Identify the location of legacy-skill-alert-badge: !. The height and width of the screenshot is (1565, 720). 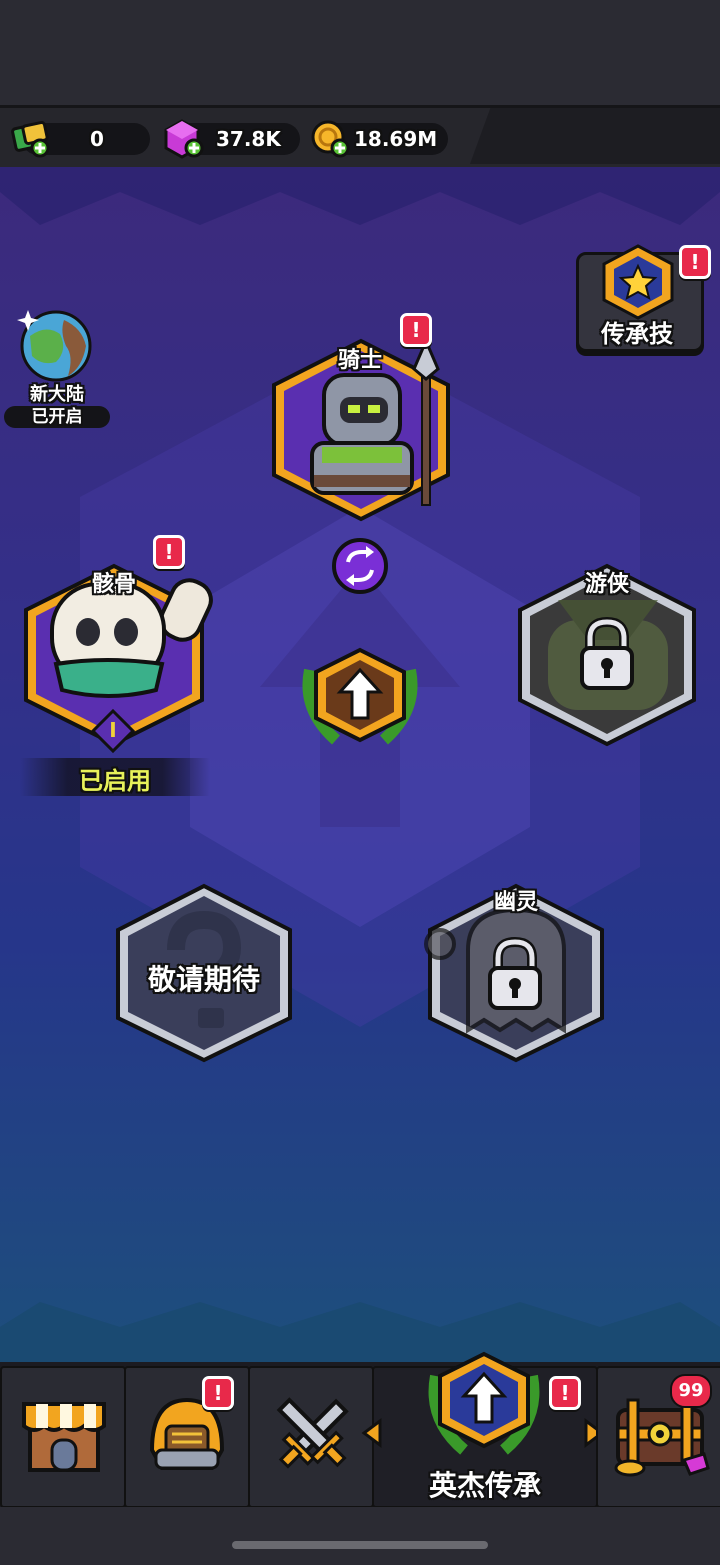
(695, 262).